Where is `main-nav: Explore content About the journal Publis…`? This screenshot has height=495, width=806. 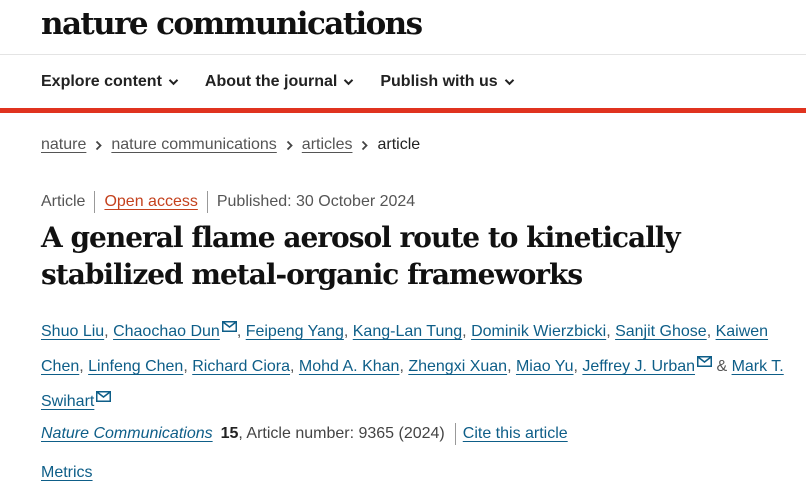 main-nav: Explore content About the journal Publis… is located at coordinates (291, 82).